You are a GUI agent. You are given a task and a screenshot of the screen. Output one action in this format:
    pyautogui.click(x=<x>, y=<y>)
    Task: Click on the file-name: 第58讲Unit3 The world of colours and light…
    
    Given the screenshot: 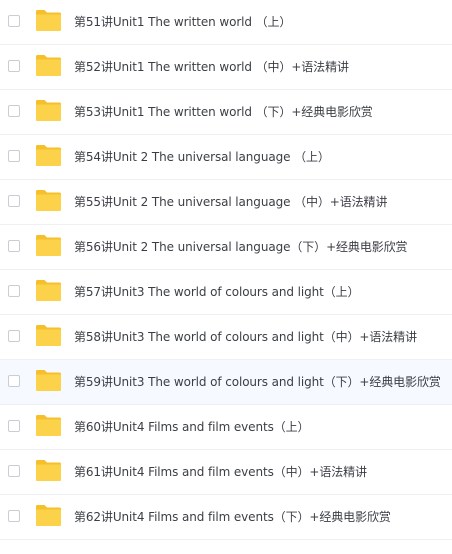 What is the action you would take?
    pyautogui.click(x=245, y=337)
    